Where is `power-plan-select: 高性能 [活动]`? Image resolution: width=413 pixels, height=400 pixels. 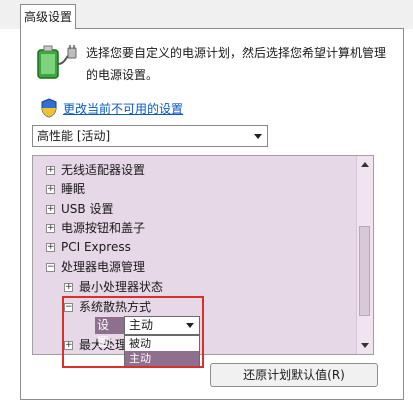 power-plan-select: 高性能 [活动] is located at coordinates (150, 136).